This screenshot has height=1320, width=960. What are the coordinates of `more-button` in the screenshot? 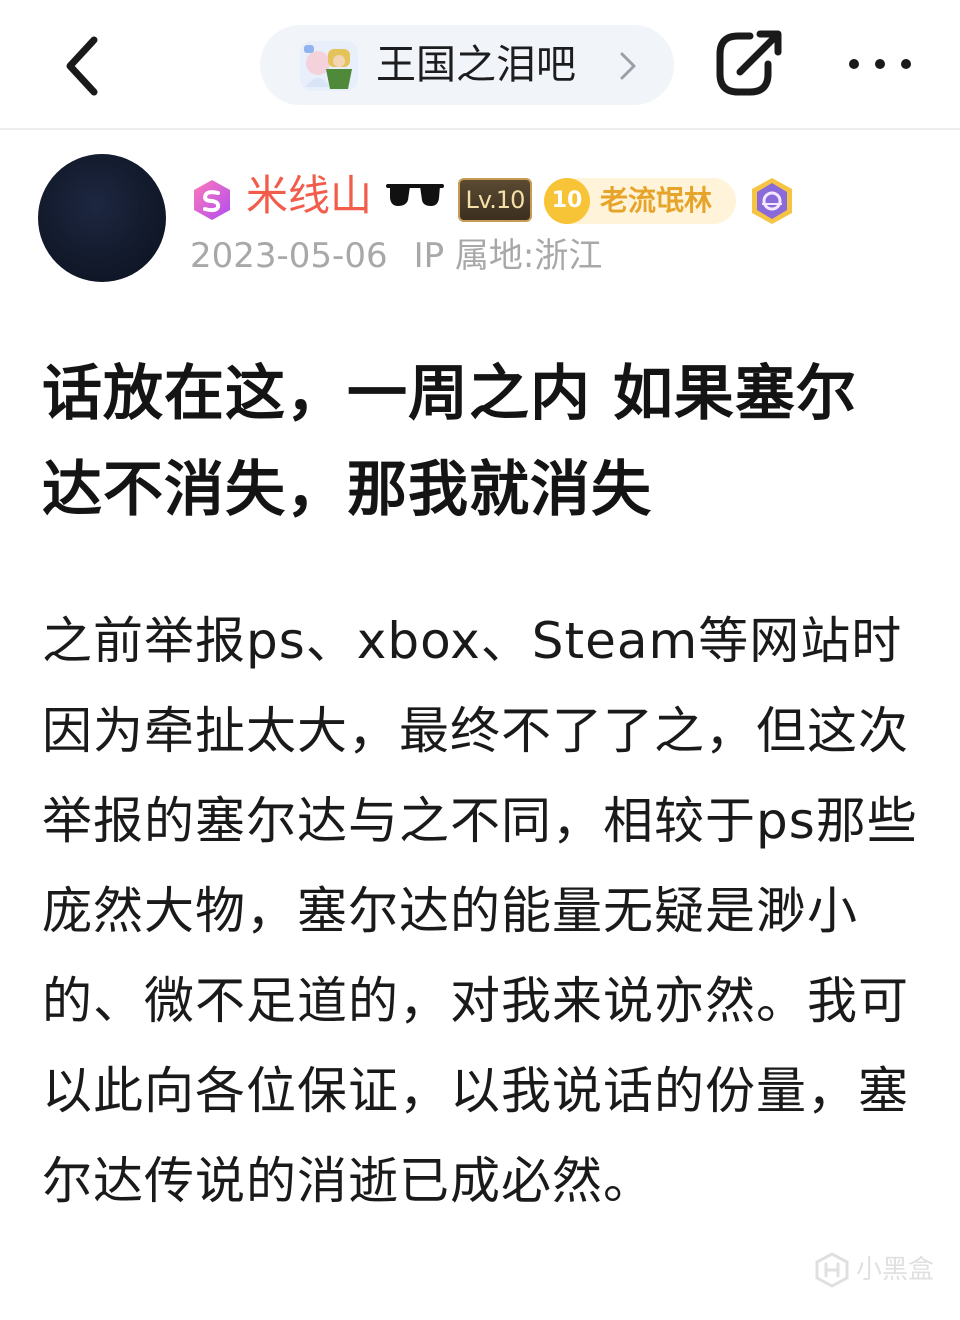 It's located at (880, 64).